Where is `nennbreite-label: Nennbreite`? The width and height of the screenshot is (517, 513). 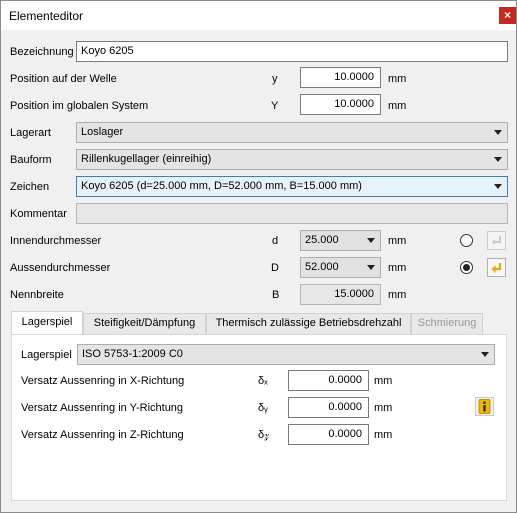 nennbreite-label: Nennbreite is located at coordinates (37, 295).